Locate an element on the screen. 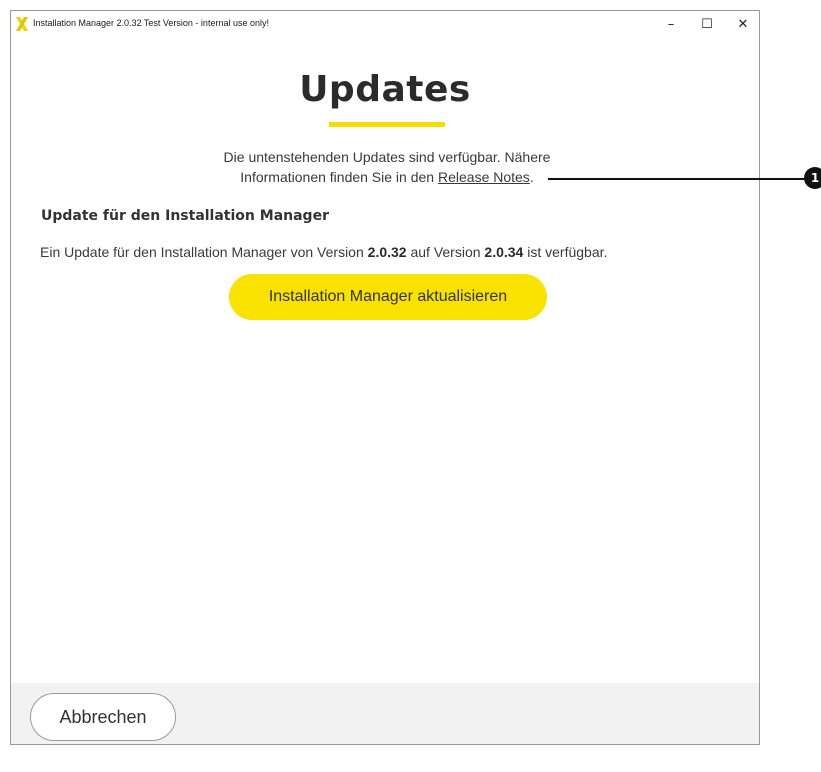  maximize-icon: ☐ is located at coordinates (707, 24).